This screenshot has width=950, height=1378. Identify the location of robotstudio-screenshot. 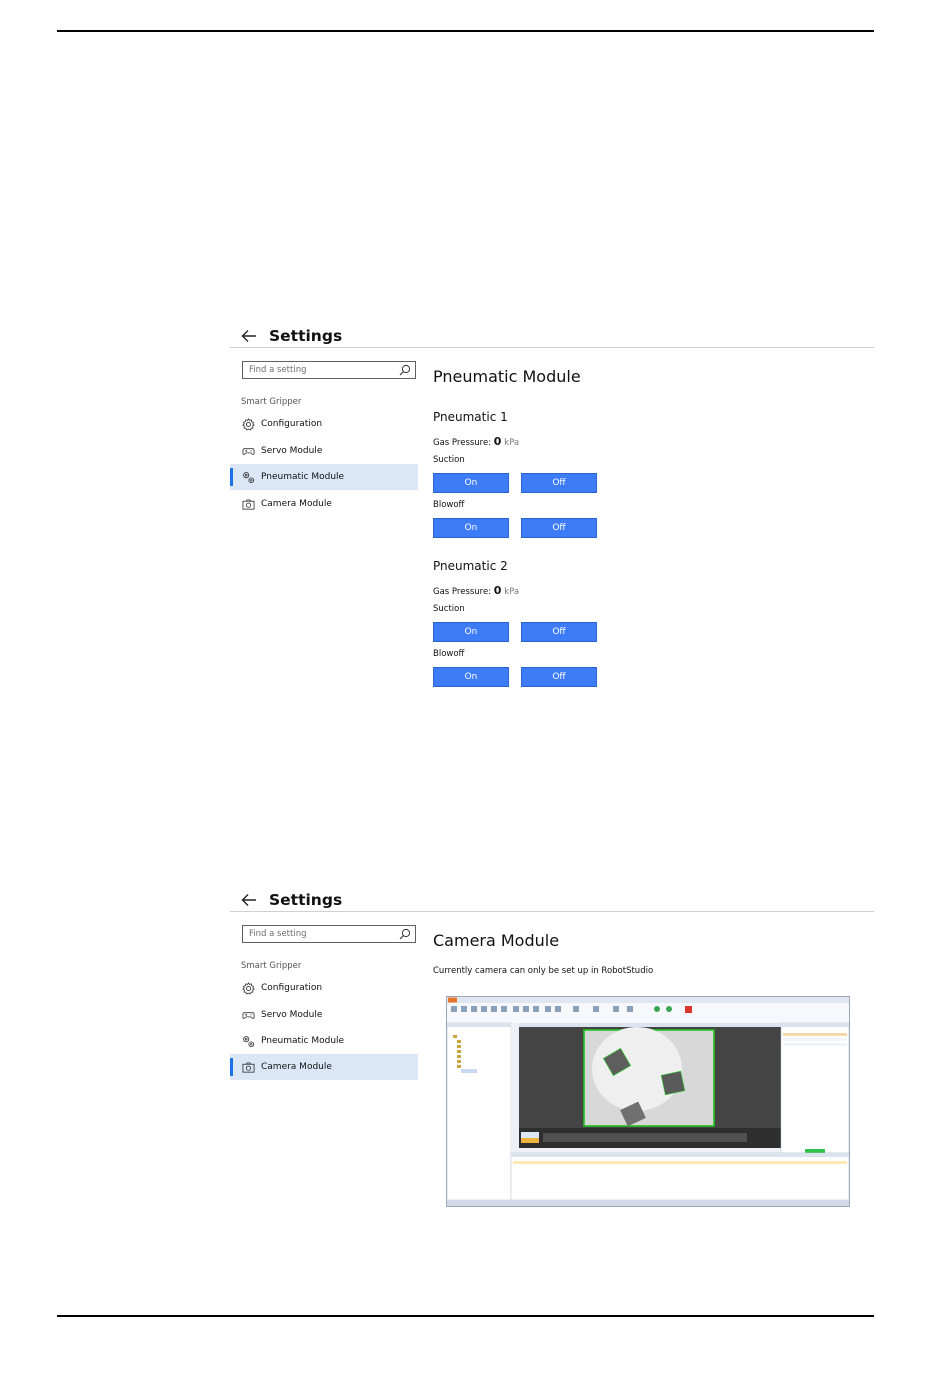
(648, 1101).